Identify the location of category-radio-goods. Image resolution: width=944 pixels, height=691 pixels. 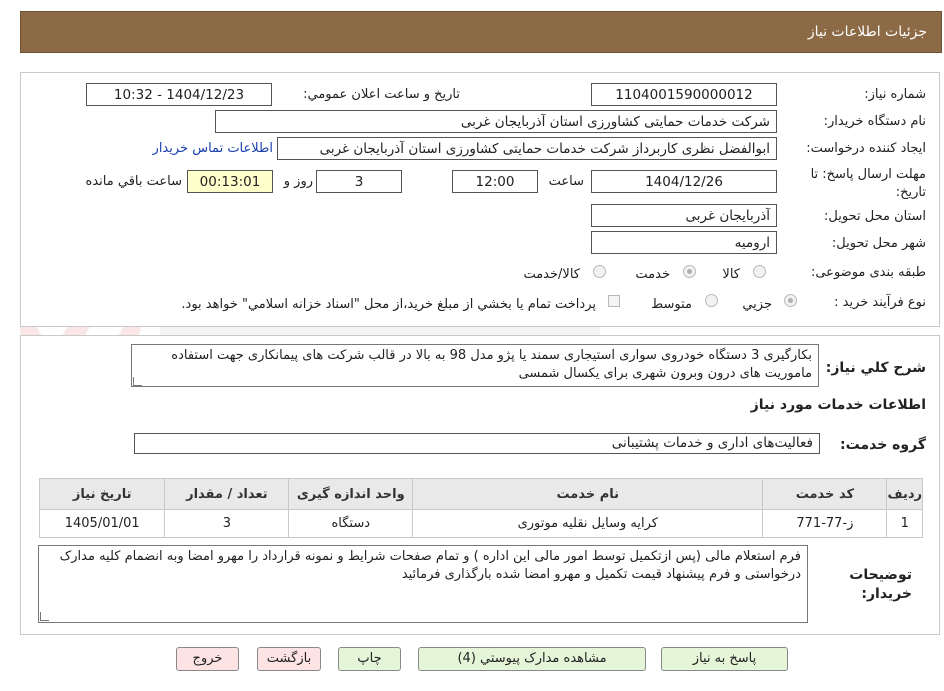
(759, 271).